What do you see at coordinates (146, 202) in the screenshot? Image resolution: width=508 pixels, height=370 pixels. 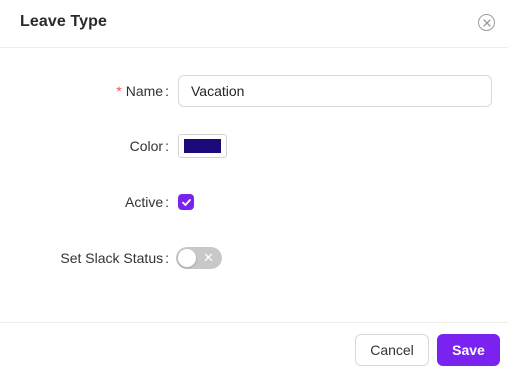 I see `active-label: Active:` at bounding box center [146, 202].